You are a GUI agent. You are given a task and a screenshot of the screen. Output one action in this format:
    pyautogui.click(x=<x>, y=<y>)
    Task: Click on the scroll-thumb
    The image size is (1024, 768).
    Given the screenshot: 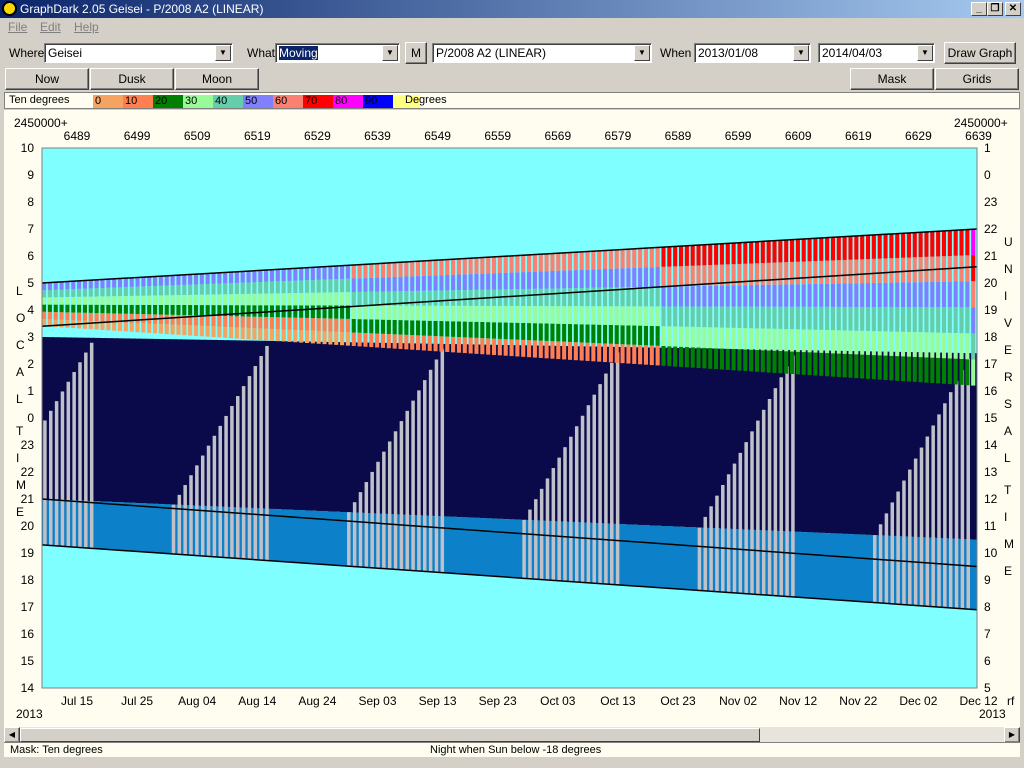 What is the action you would take?
    pyautogui.click(x=390, y=735)
    